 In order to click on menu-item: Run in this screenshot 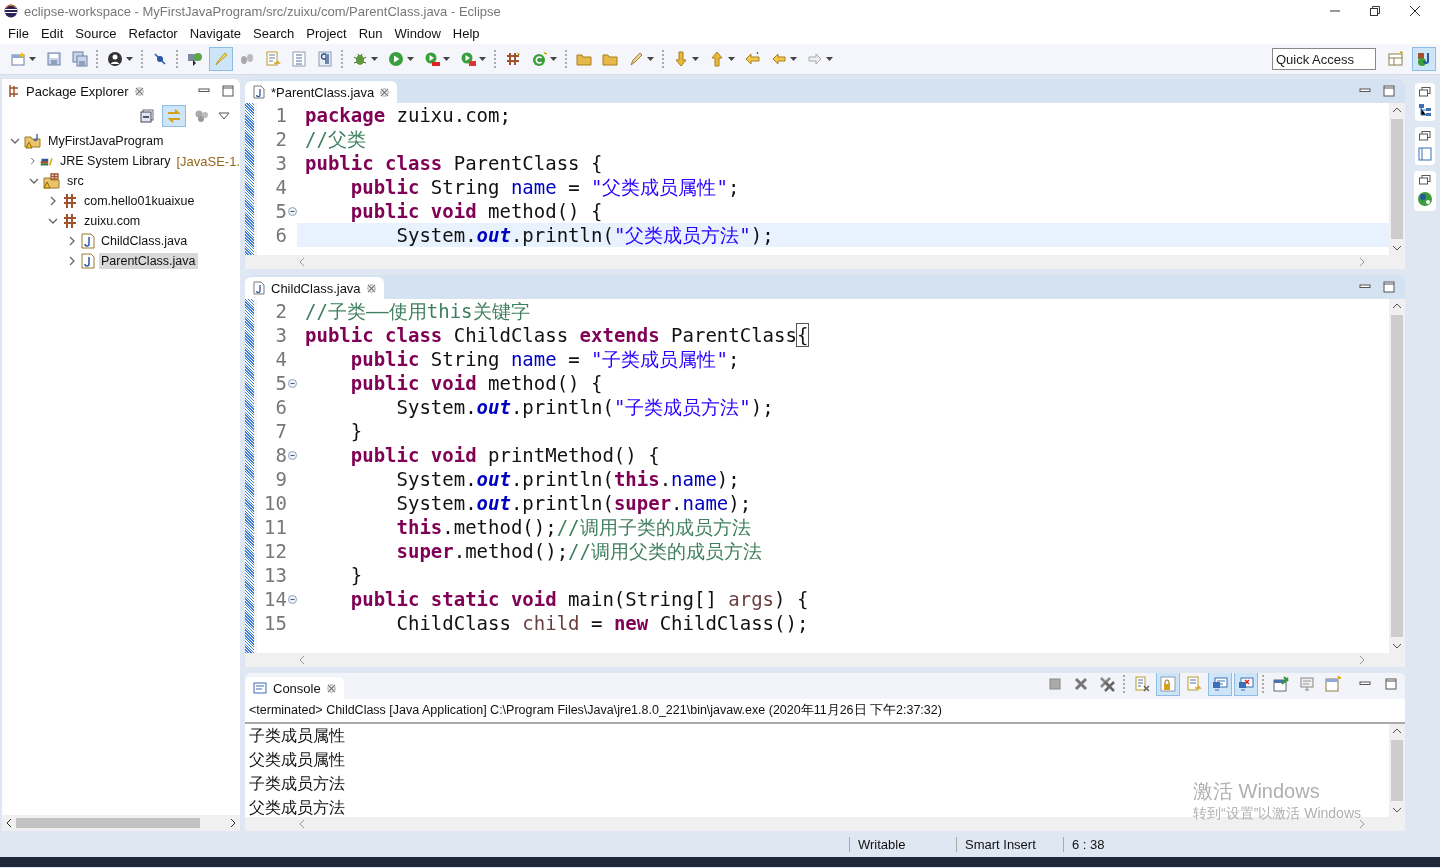, I will do `click(370, 33)`.